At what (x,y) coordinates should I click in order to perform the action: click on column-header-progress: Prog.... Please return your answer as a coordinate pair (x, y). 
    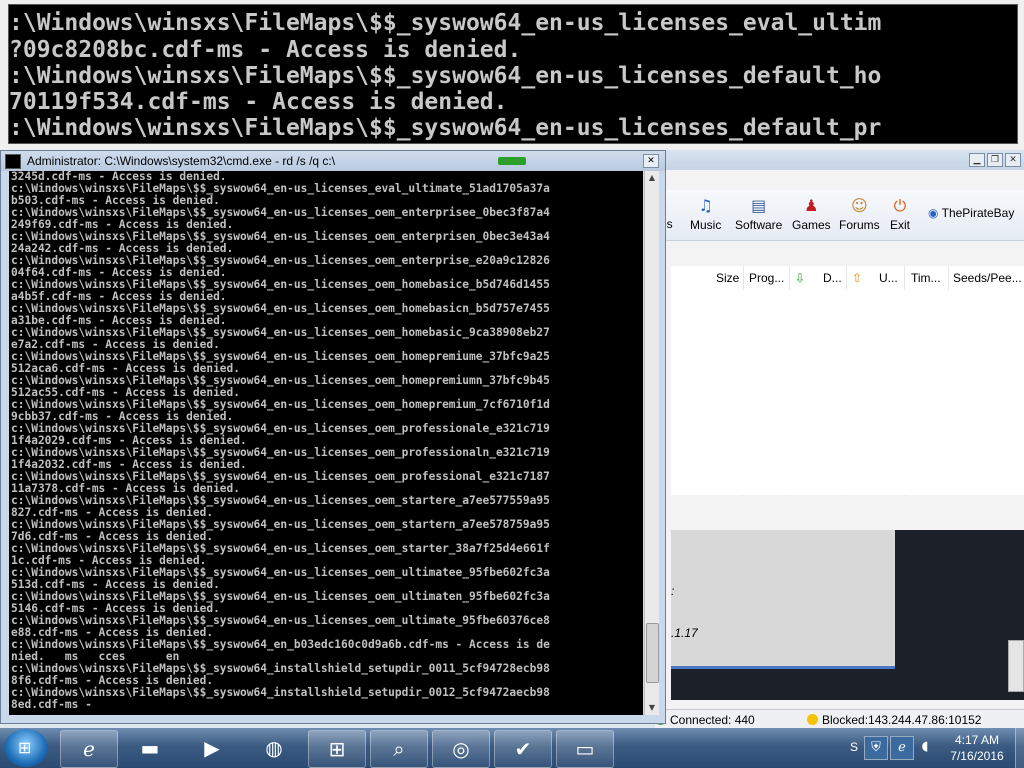
    Looking at the image, I should click on (766, 278).